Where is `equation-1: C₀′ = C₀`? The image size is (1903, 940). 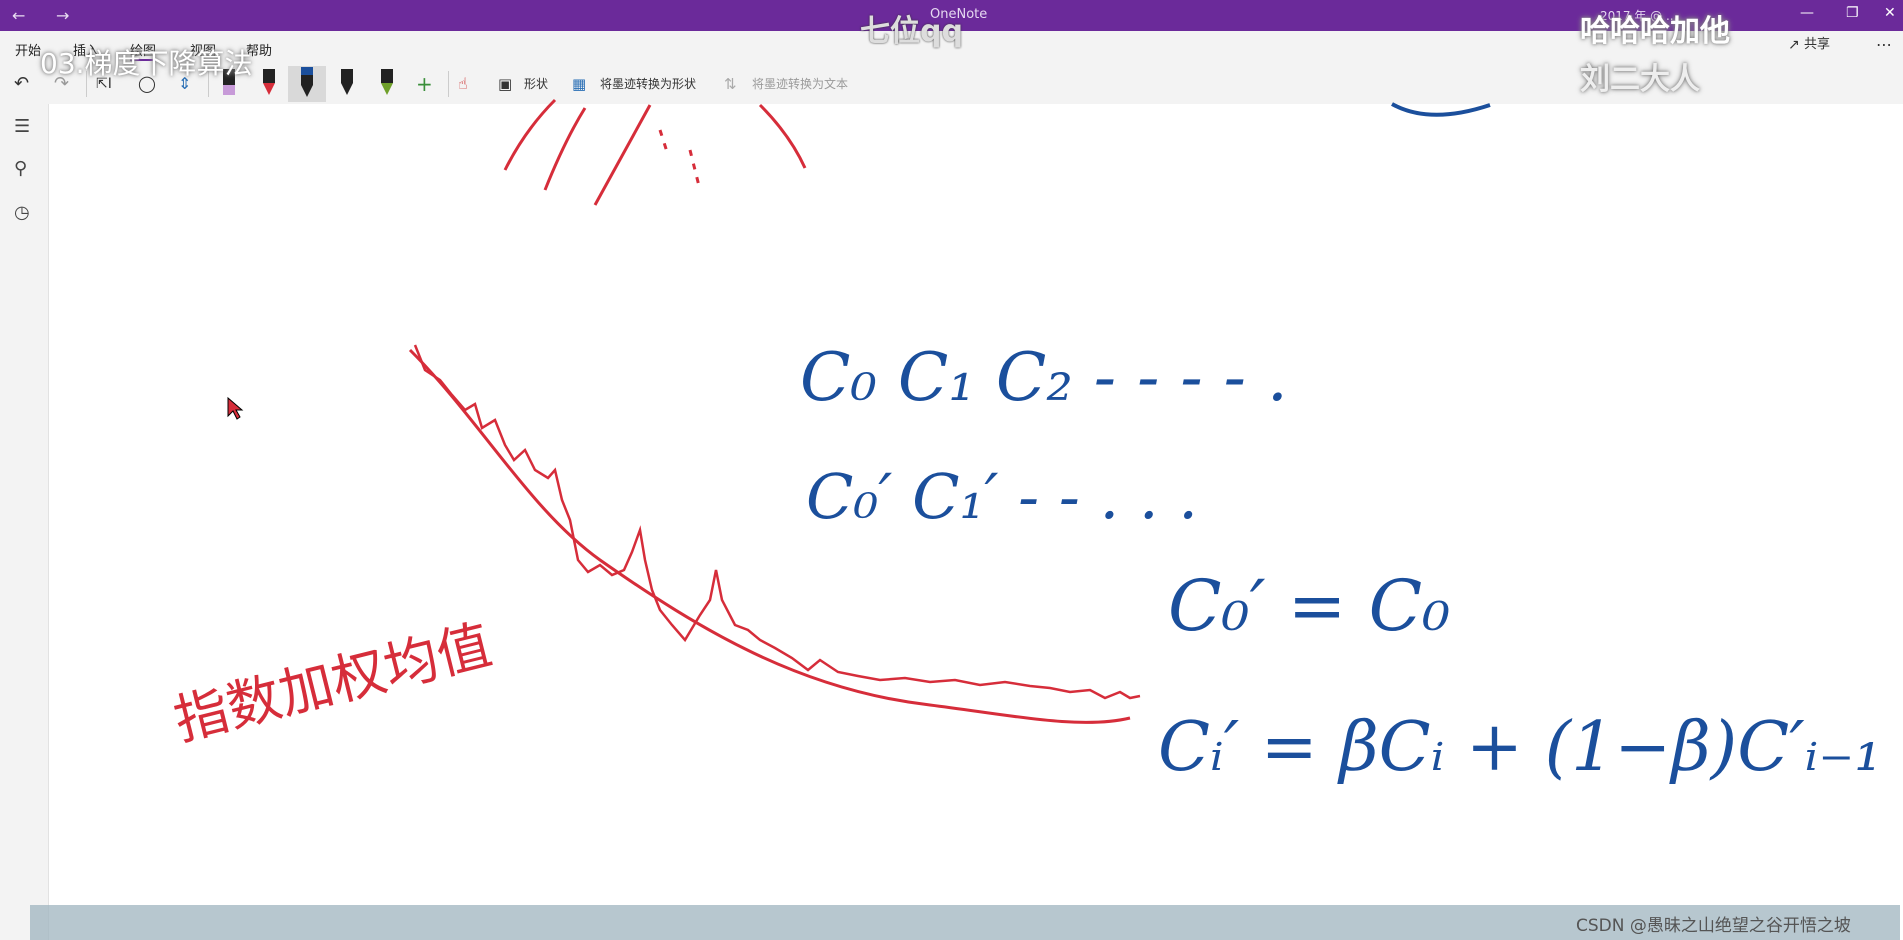
equation-1: C₀′ = C₀ is located at coordinates (1309, 606).